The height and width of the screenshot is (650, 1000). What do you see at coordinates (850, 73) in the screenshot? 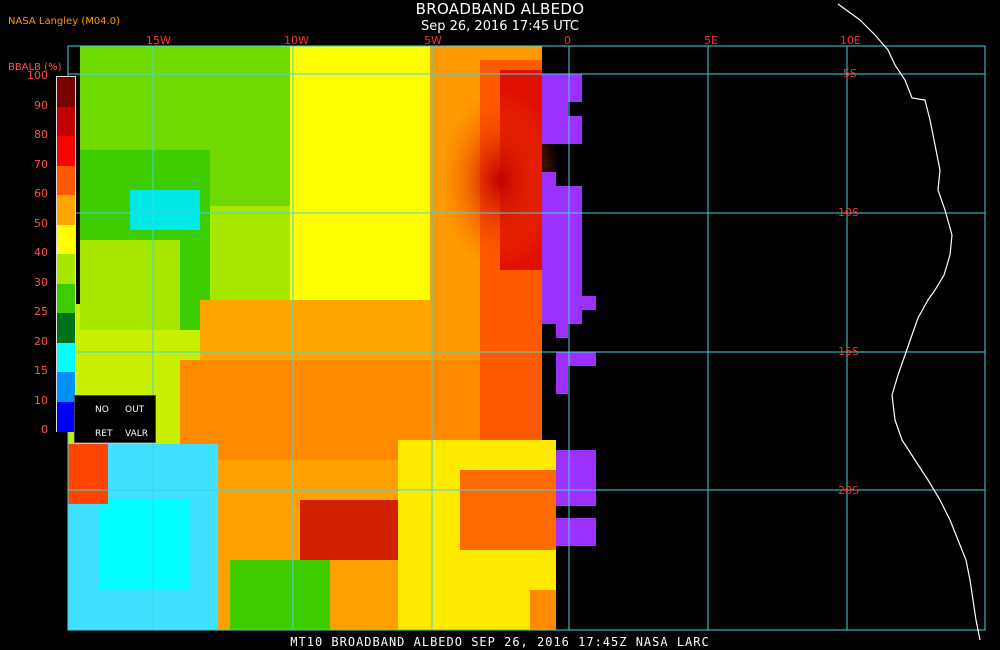
I see `lat-label: 5S` at bounding box center [850, 73].